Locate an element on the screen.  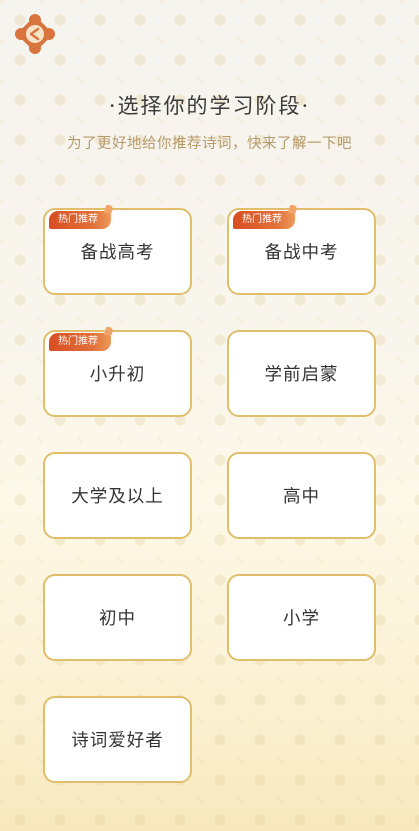
page-subtitle: 为了更好地给你推荐诗词，快来了解一下吧 is located at coordinates (209, 144).